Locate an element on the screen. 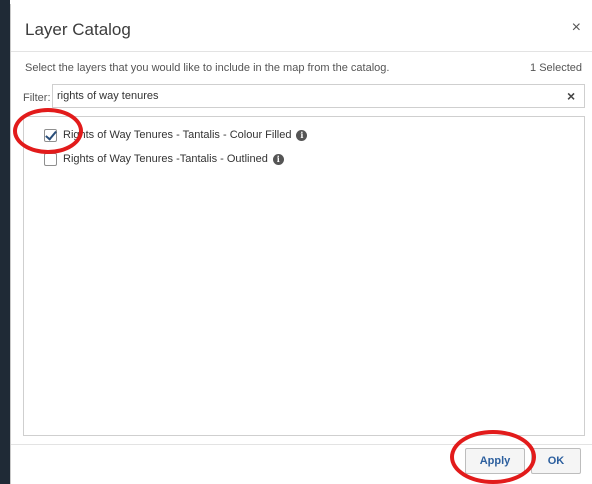 This screenshot has height=484, width=592. layer-checkbox-colour-filled is located at coordinates (50, 135).